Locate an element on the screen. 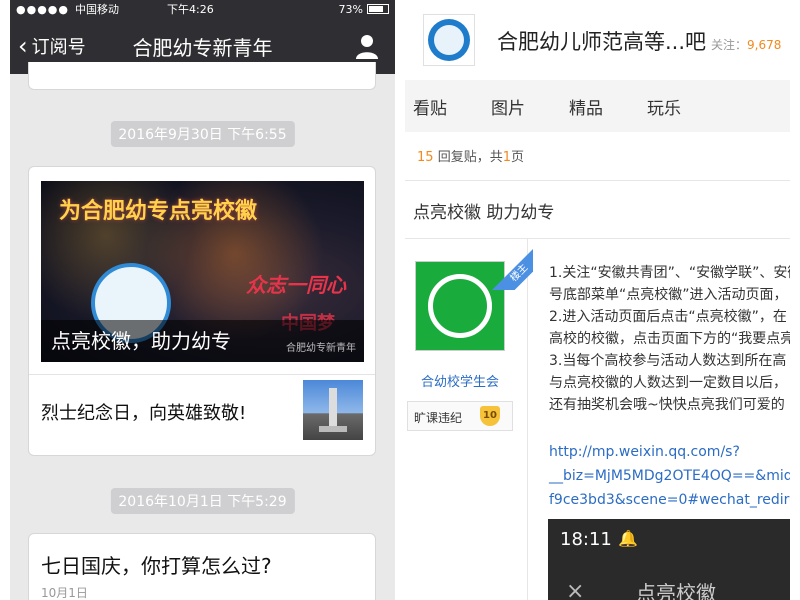 The width and height of the screenshot is (800, 600). embedded-screenshot: 18:11 🔔 × 点亮校徽 is located at coordinates (669, 559).